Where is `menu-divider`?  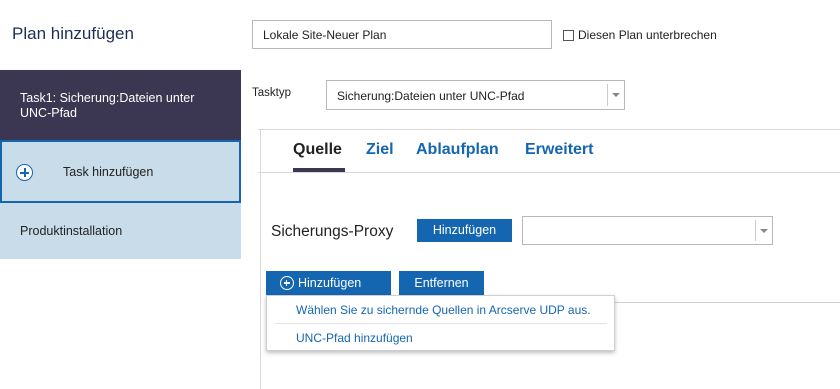
menu-divider is located at coordinates (441, 323).